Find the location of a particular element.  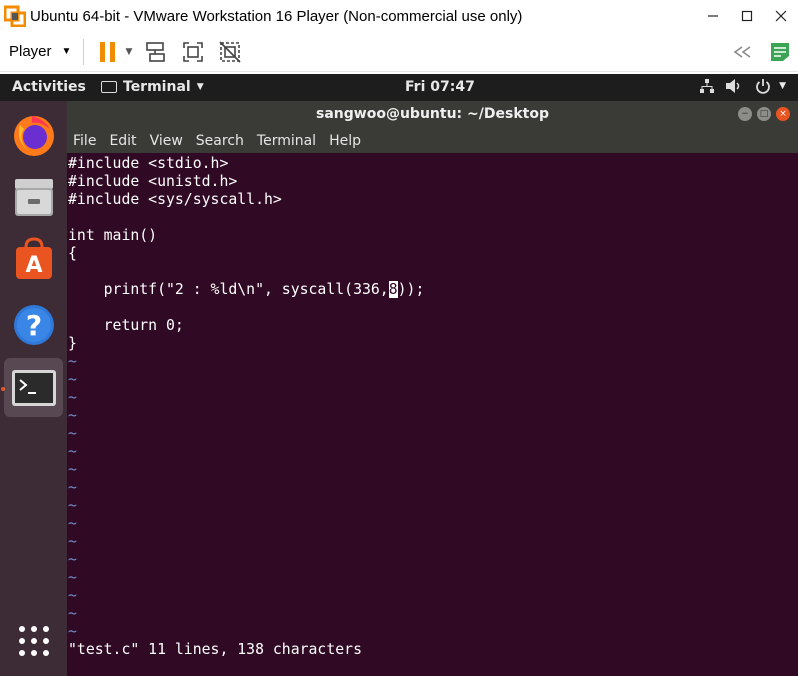

close-icon is located at coordinates (781, 16).